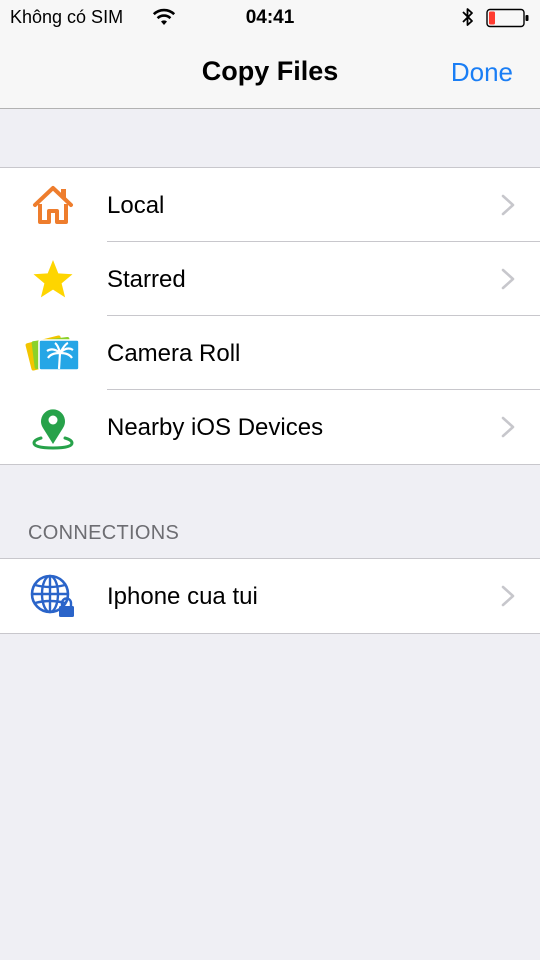 Image resolution: width=540 pixels, height=960 pixels. Describe the element at coordinates (53, 353) in the screenshot. I see `camera-roll-icon` at that location.